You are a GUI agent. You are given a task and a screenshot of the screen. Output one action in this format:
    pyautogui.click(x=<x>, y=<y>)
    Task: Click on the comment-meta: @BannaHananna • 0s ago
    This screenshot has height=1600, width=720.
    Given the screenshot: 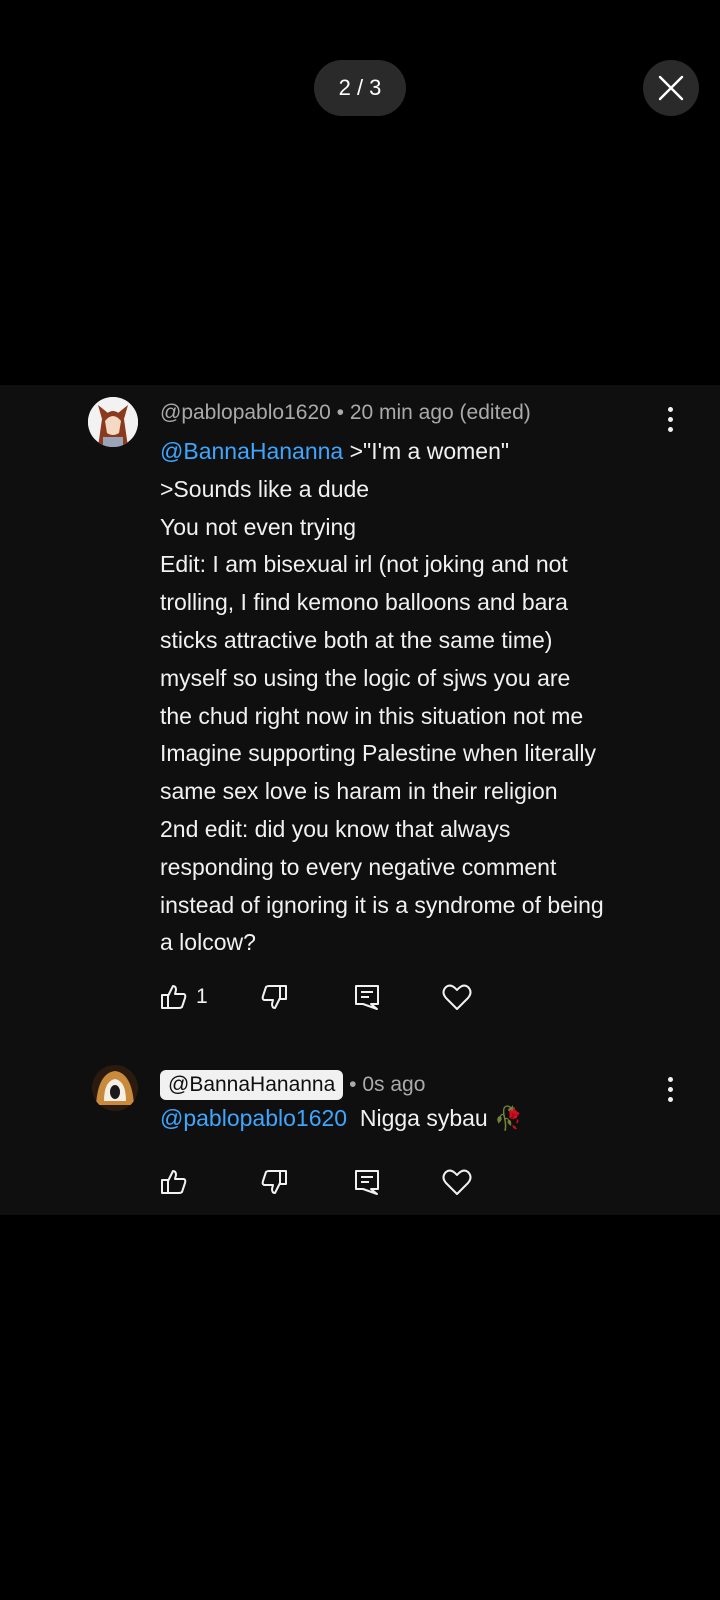 What is the action you would take?
    pyautogui.click(x=292, y=1085)
    